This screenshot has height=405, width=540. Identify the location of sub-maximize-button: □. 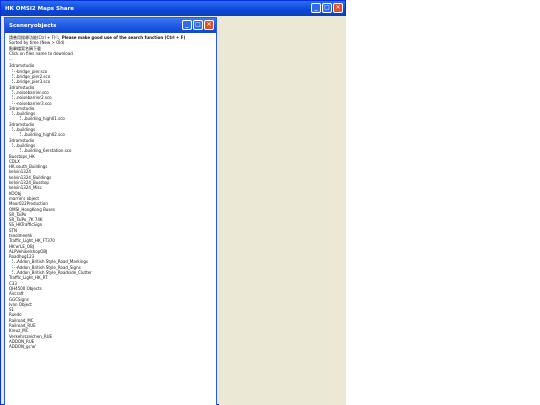
(198, 25).